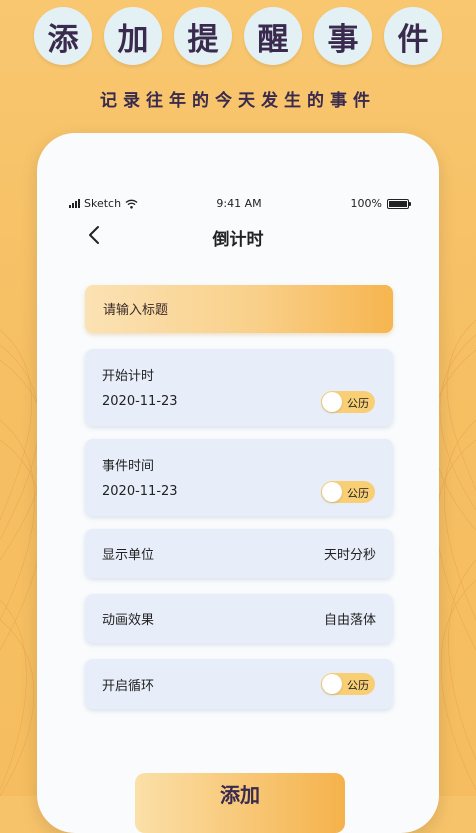  What do you see at coordinates (343, 36) in the screenshot?
I see `banner-title-char: 事` at bounding box center [343, 36].